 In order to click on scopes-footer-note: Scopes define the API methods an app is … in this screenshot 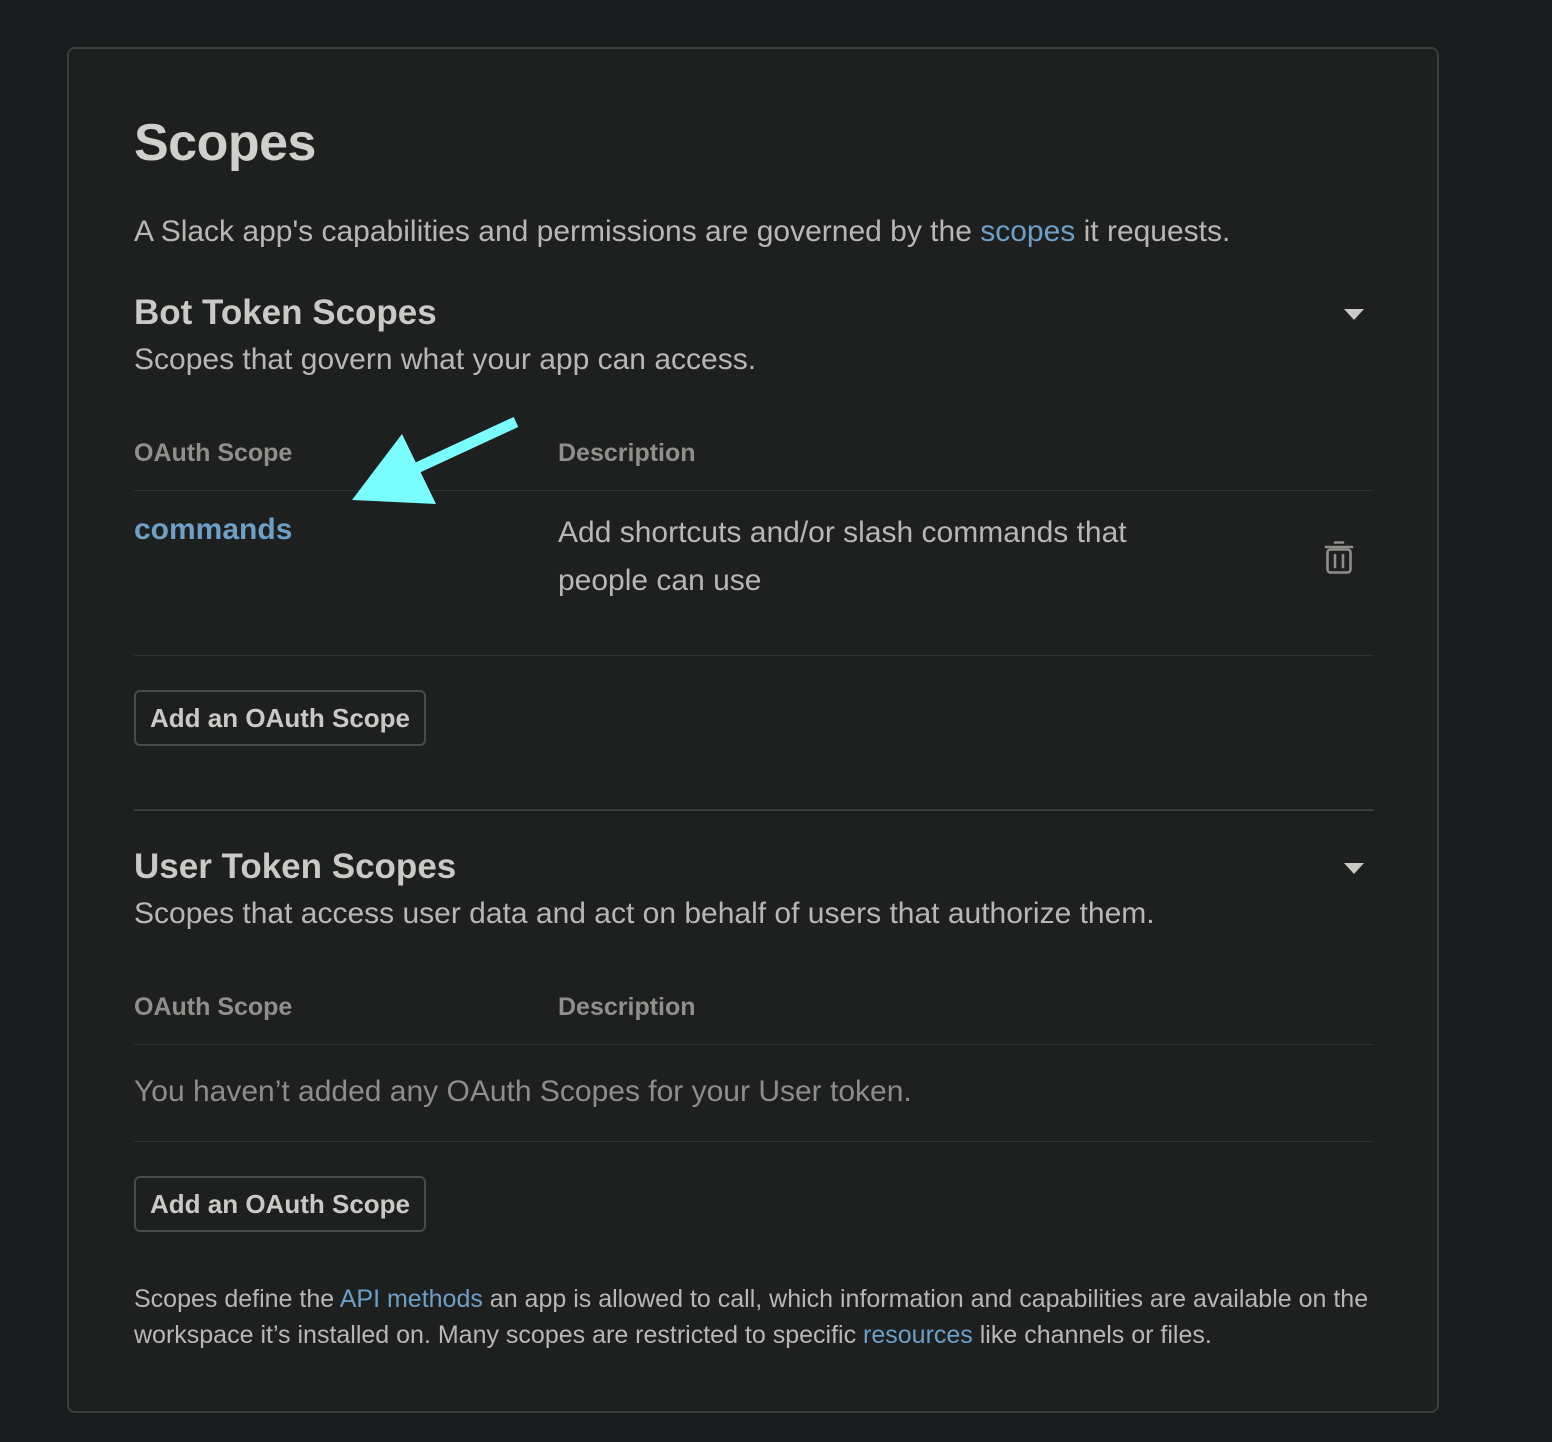, I will do `click(756, 1317)`.